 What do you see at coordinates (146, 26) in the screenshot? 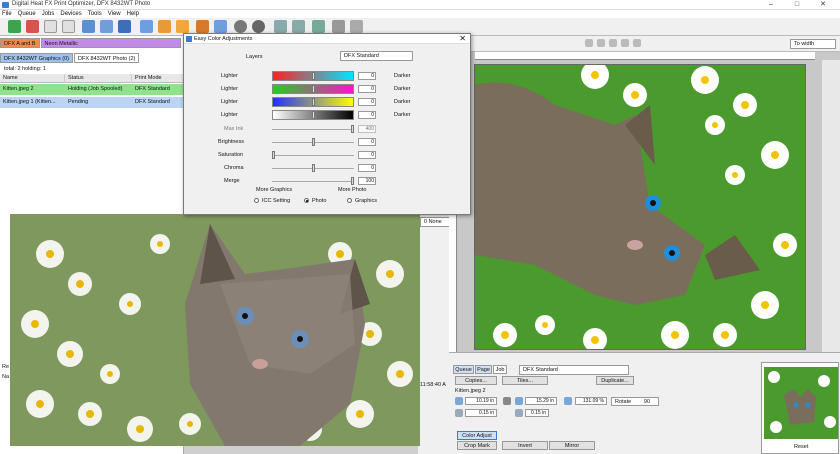
I see `print-icon` at bounding box center [146, 26].